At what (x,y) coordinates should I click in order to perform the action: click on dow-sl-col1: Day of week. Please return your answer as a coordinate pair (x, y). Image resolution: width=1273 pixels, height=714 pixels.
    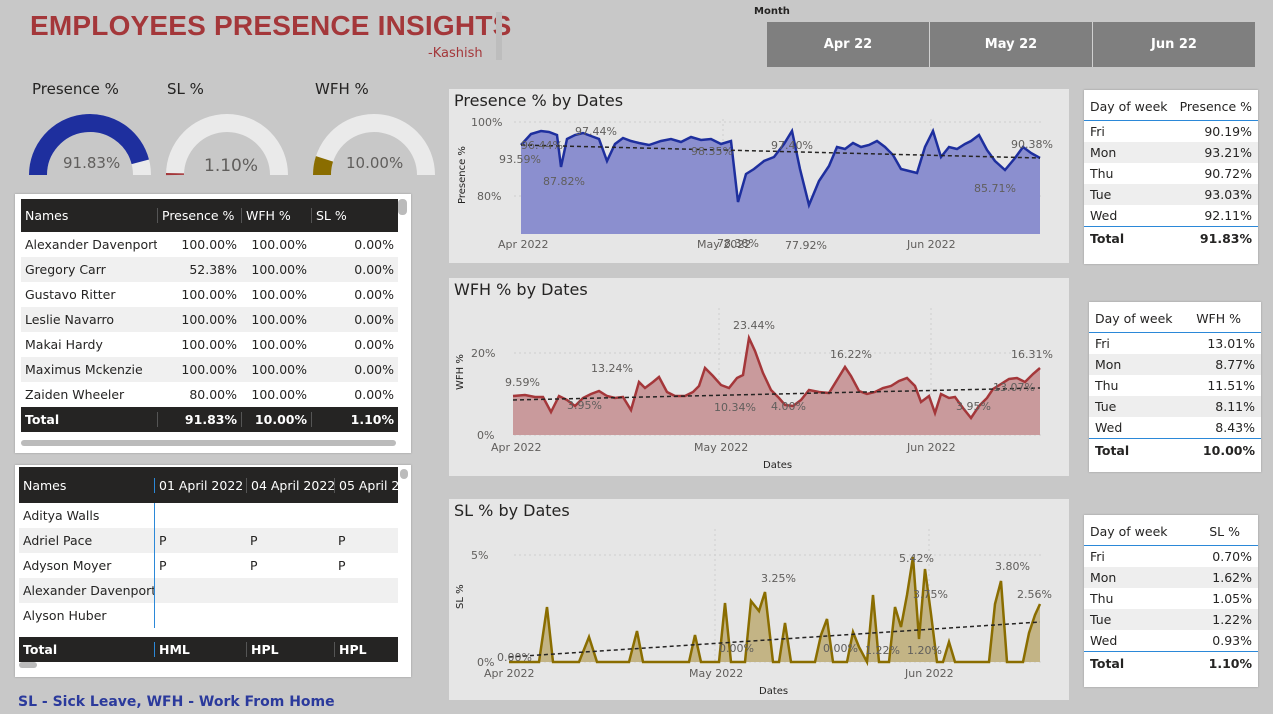
    Looking at the image, I should click on (1129, 531).